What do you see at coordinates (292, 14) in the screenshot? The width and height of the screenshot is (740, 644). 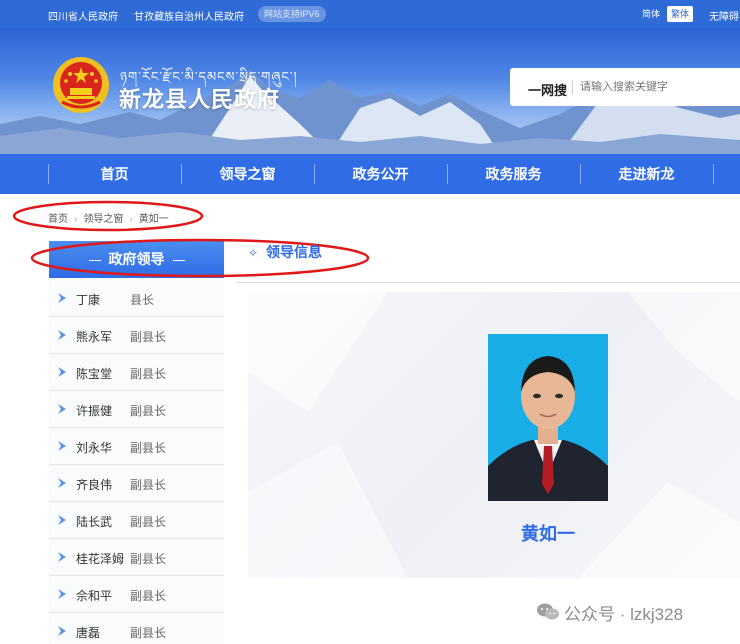 I see `ipv6-badge: 网站支持IPV6` at bounding box center [292, 14].